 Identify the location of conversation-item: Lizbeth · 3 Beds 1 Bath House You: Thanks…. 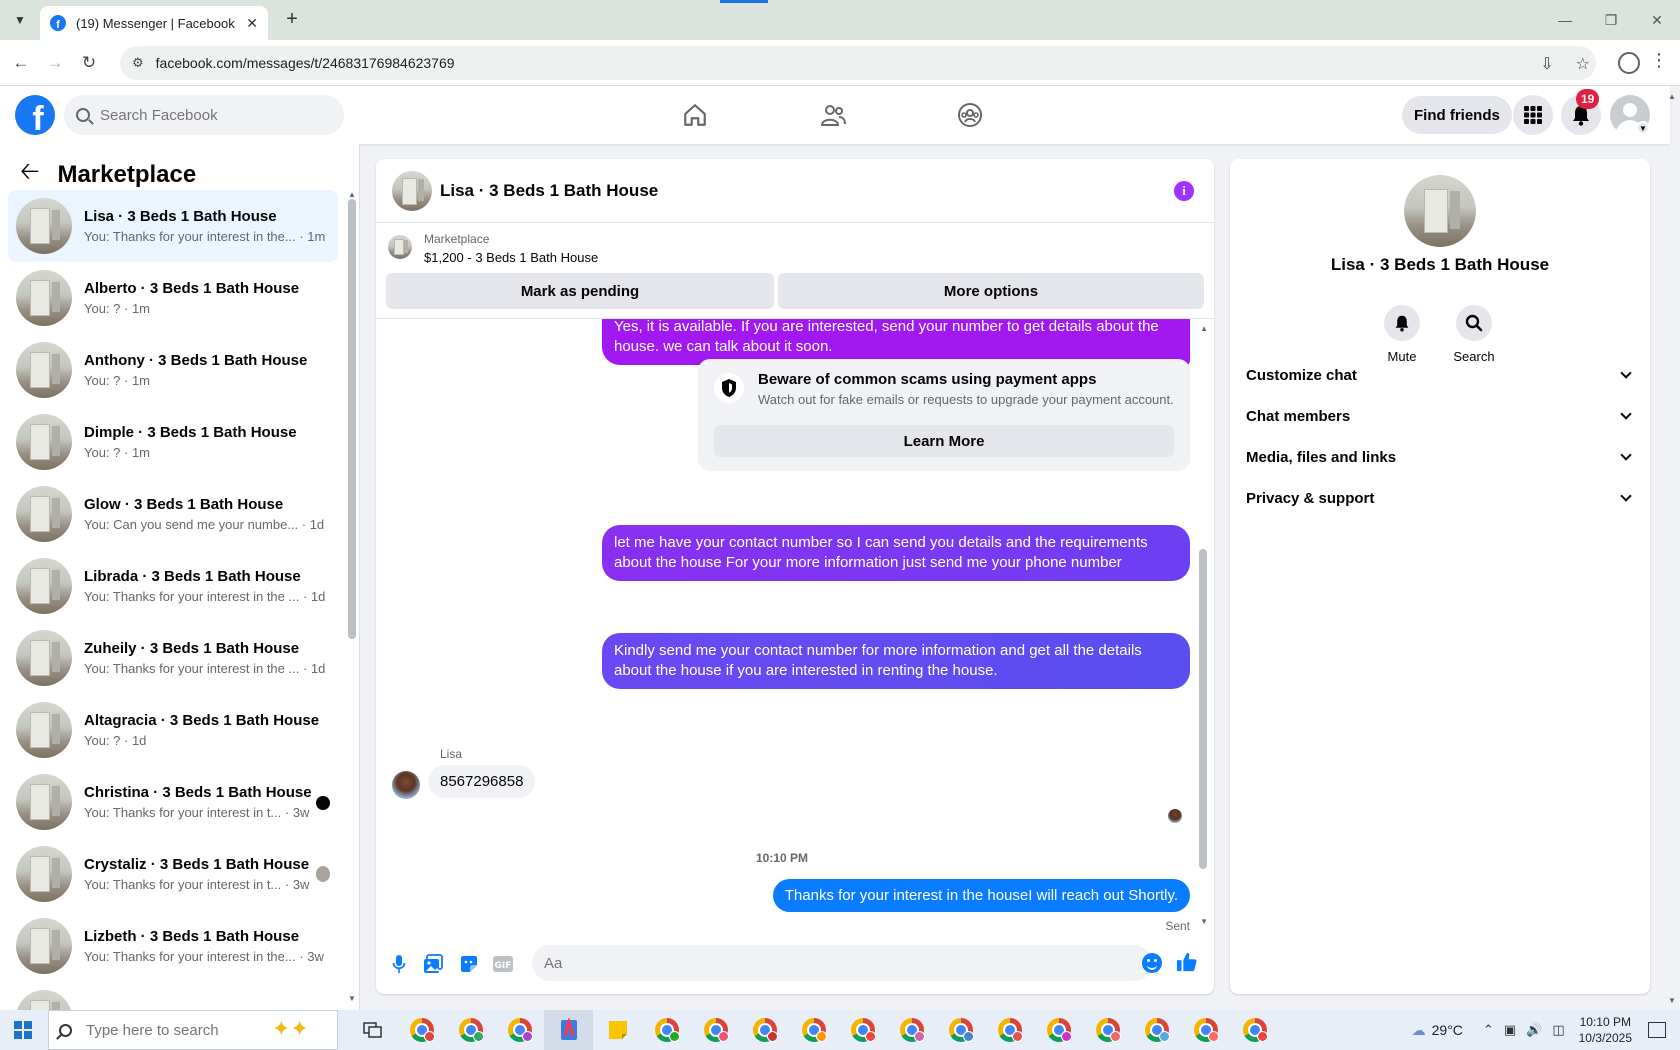
(173, 946).